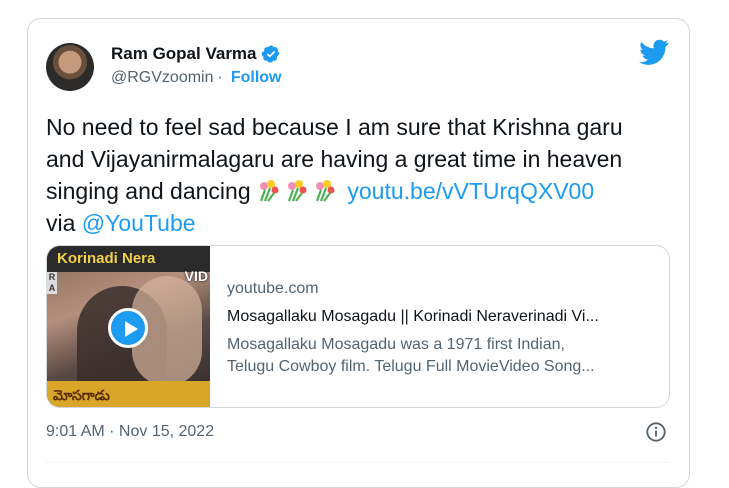  Describe the element at coordinates (162, 78) in the screenshot. I see `author-handle: @RGVzoomin` at that location.